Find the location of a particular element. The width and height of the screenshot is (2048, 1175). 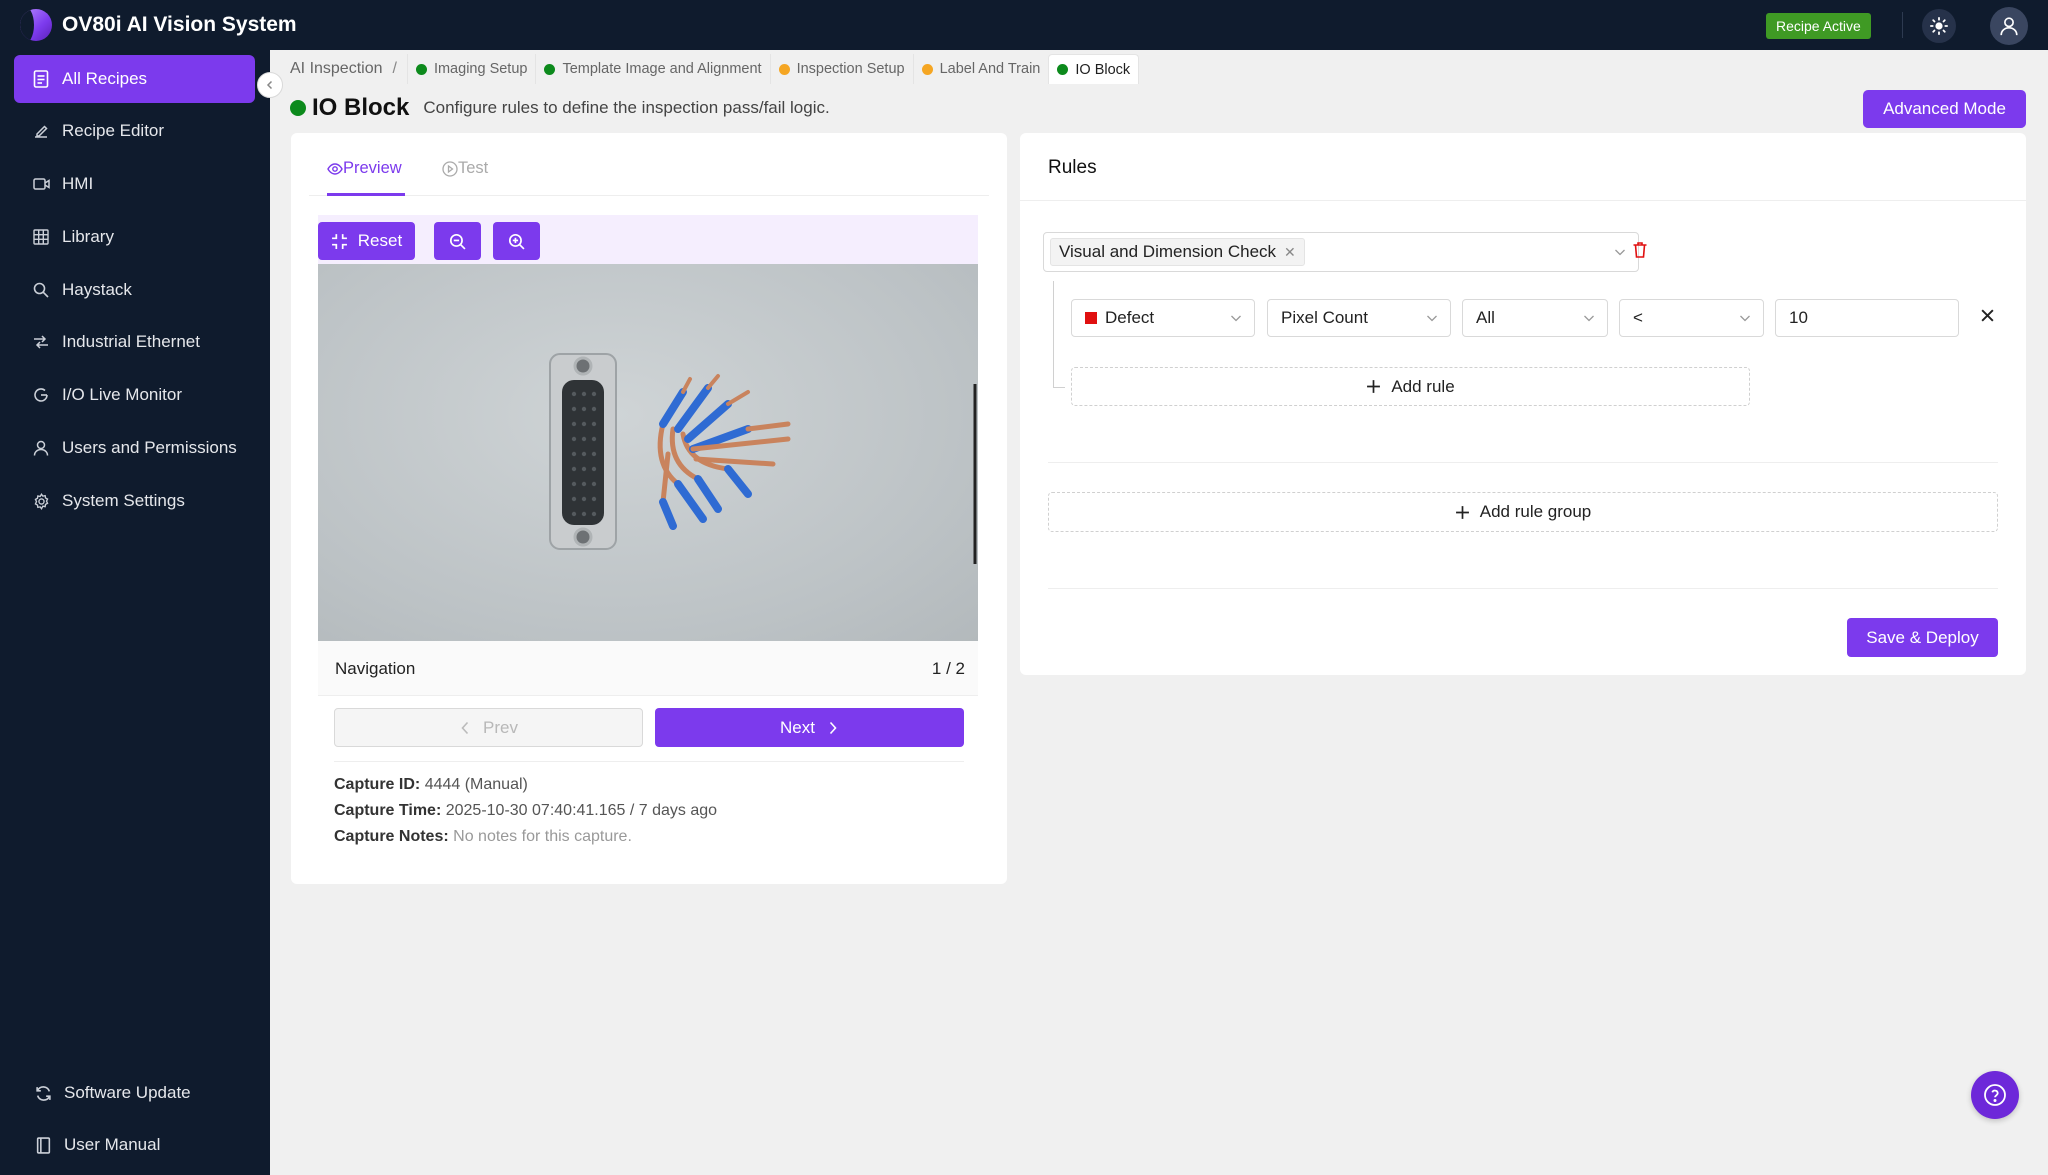

rule-group-tag-label: Visual and Dimension Check is located at coordinates (1168, 251).